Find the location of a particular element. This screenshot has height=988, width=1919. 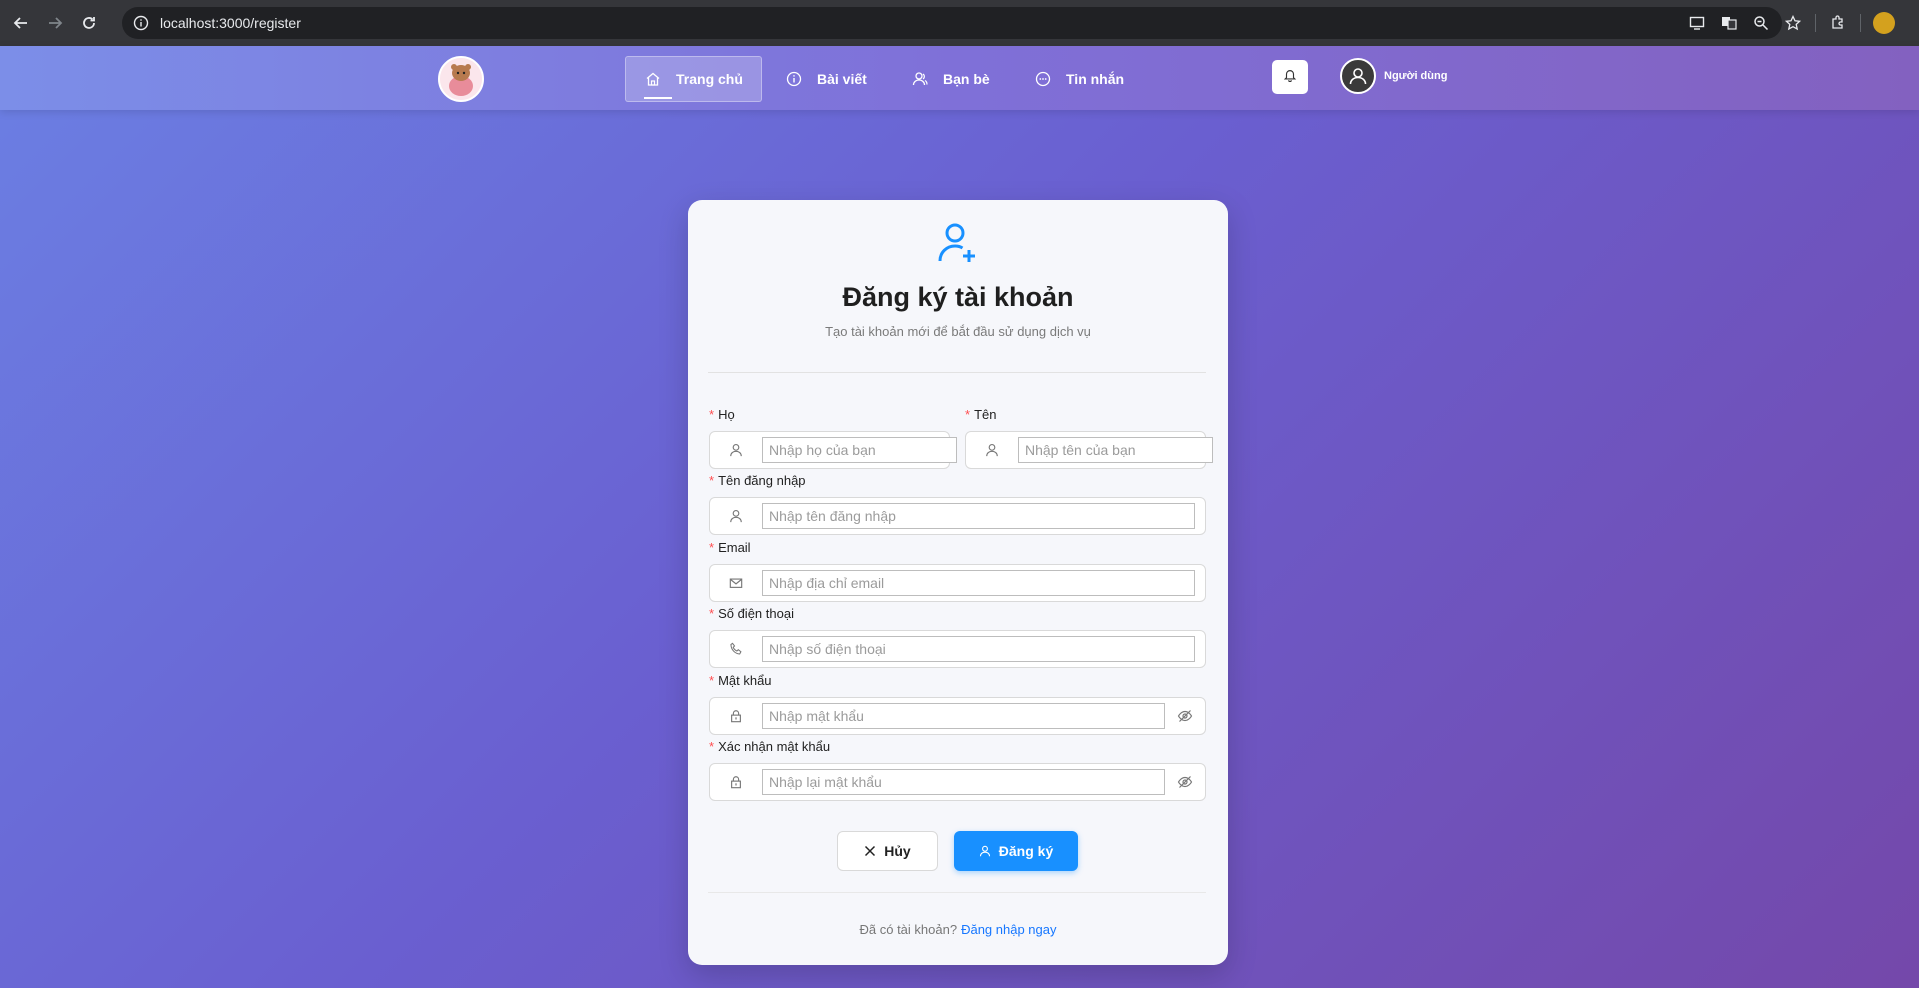

phone-label: * Số điện thoại is located at coordinates (751, 613).